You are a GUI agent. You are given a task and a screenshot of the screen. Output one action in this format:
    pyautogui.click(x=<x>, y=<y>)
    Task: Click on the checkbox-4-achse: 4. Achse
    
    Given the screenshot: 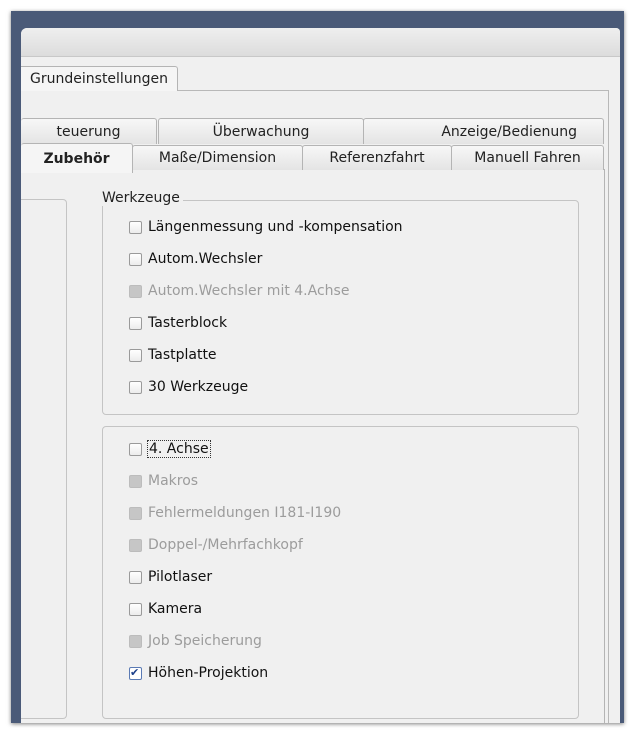 What is the action you would take?
    pyautogui.click(x=170, y=449)
    